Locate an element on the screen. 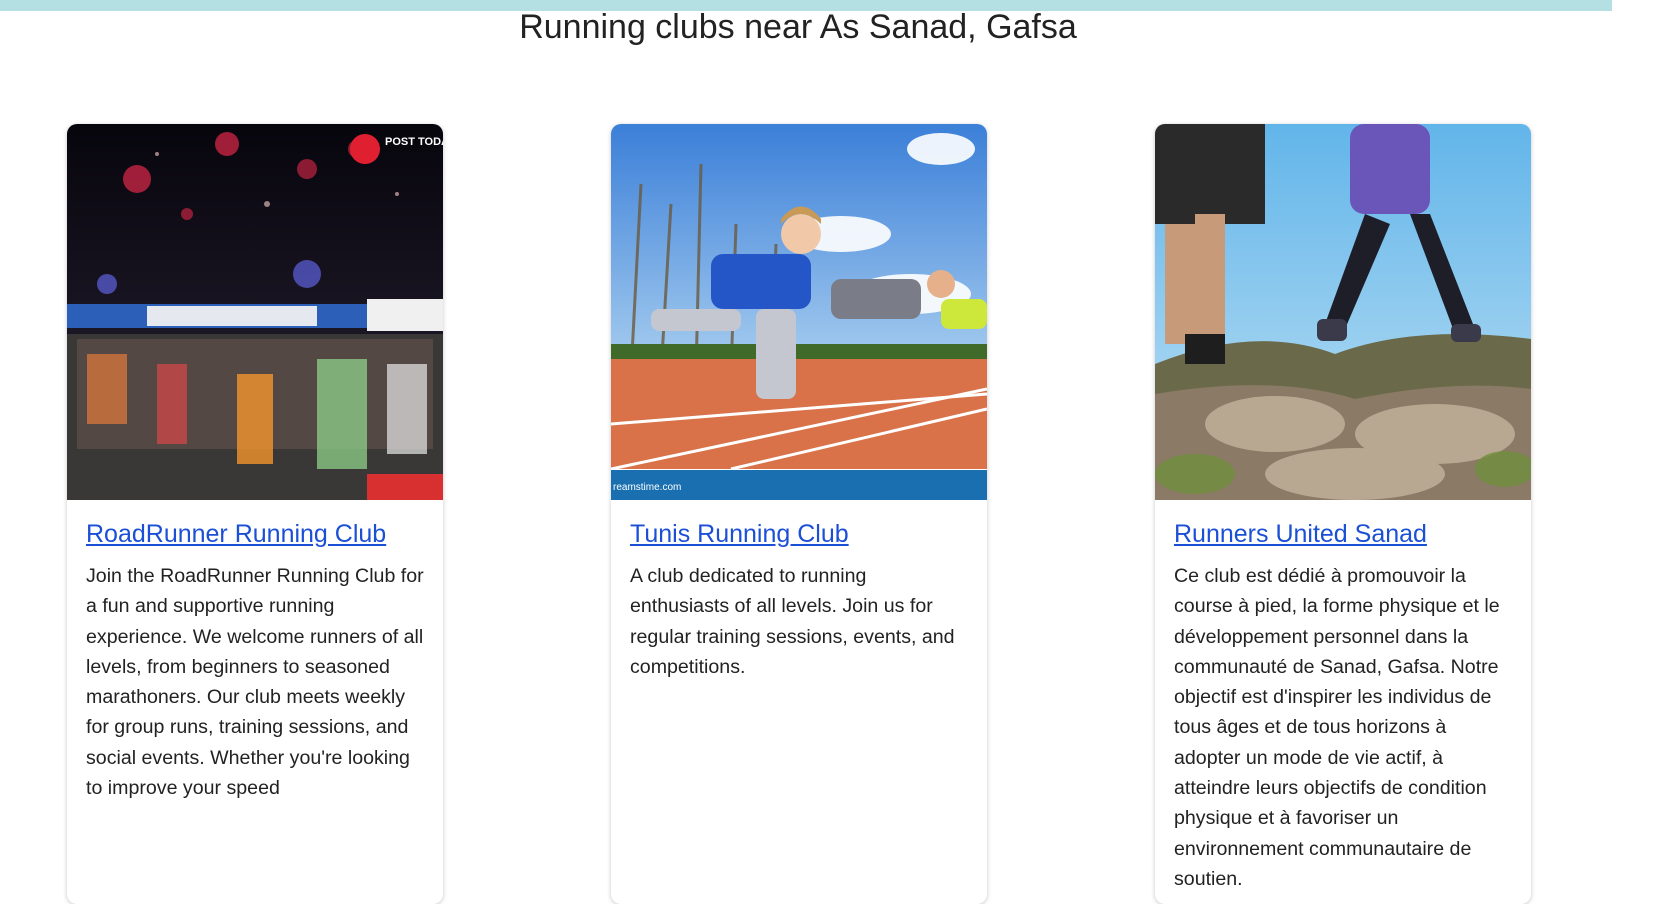 The width and height of the screenshot is (1654, 904). club-image is located at coordinates (1343, 312).